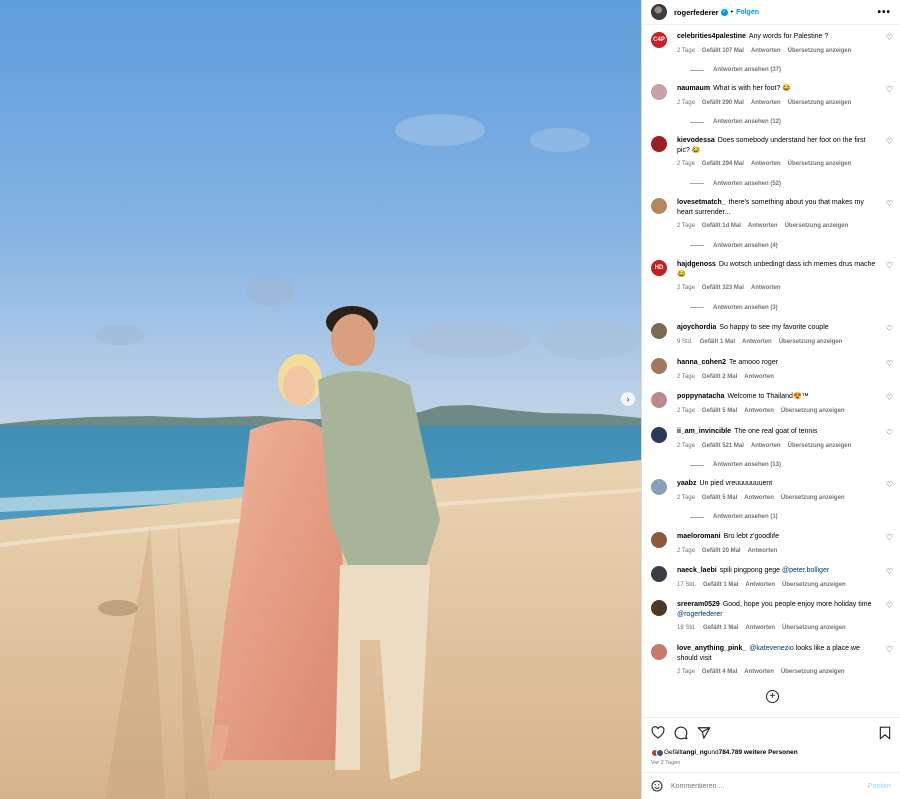 The height and width of the screenshot is (799, 900). What do you see at coordinates (879, 786) in the screenshot?
I see `post-comment-button: Posten` at bounding box center [879, 786].